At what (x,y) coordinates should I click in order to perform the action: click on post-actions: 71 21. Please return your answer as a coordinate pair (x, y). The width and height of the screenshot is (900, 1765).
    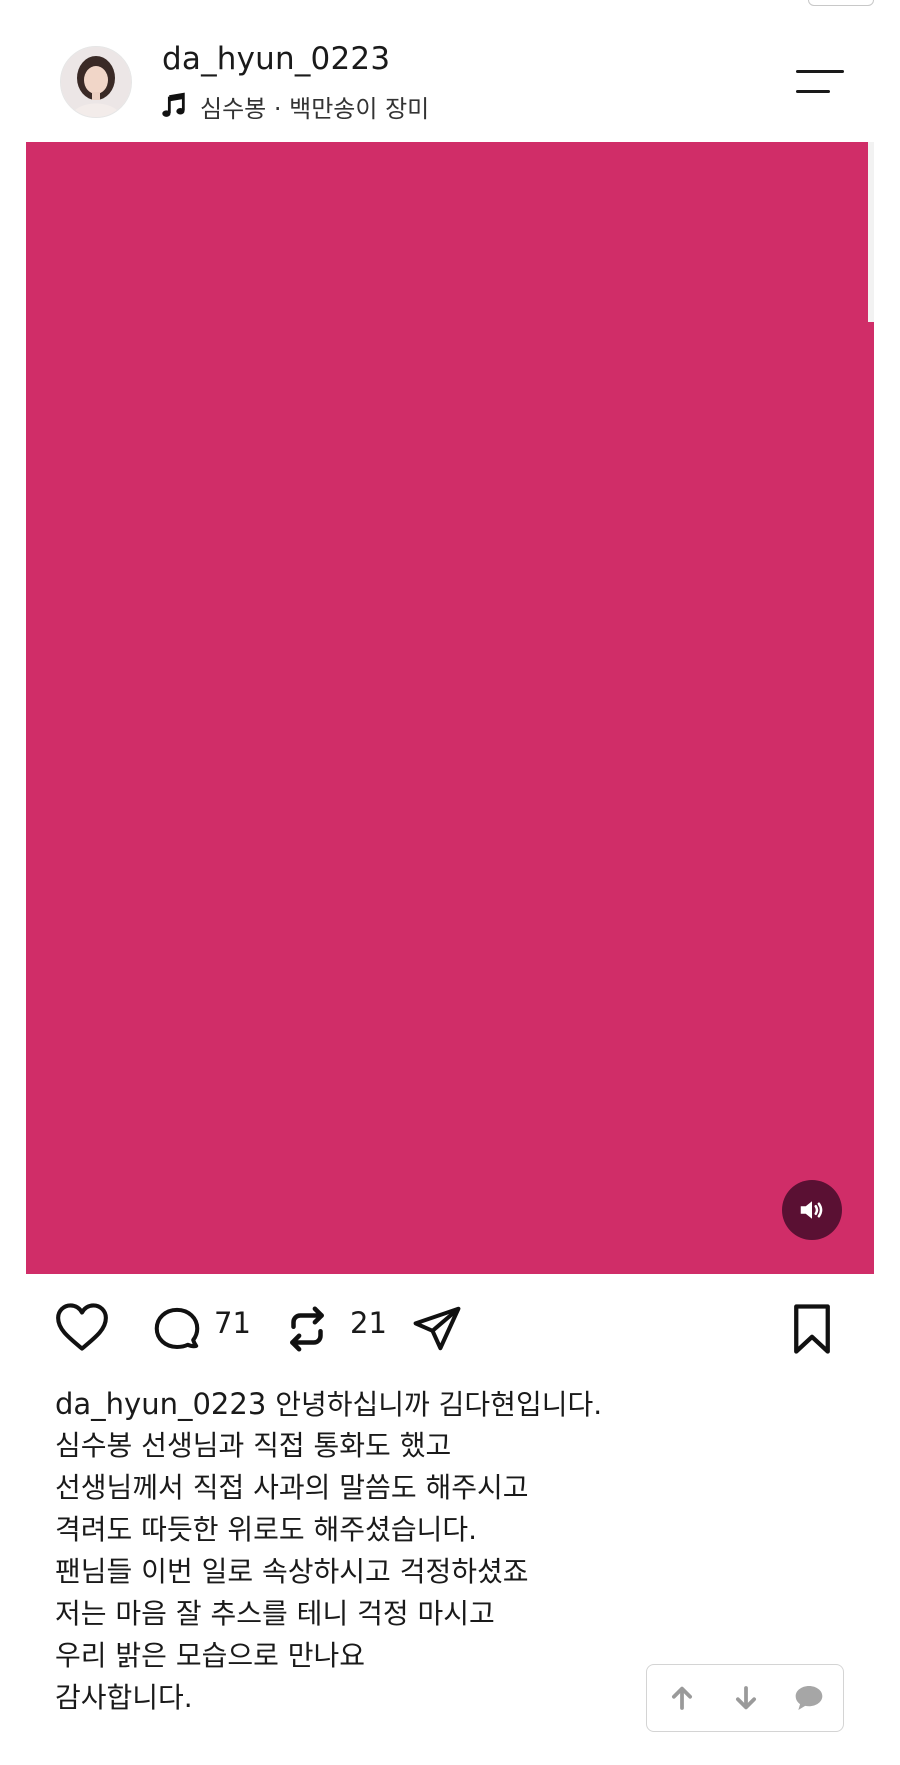
    Looking at the image, I should click on (450, 1326).